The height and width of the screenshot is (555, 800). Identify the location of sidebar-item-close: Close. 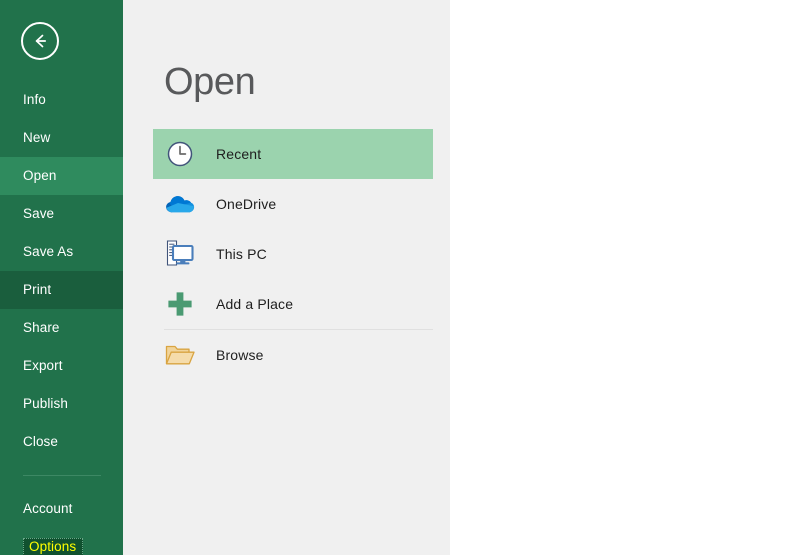
(61, 442).